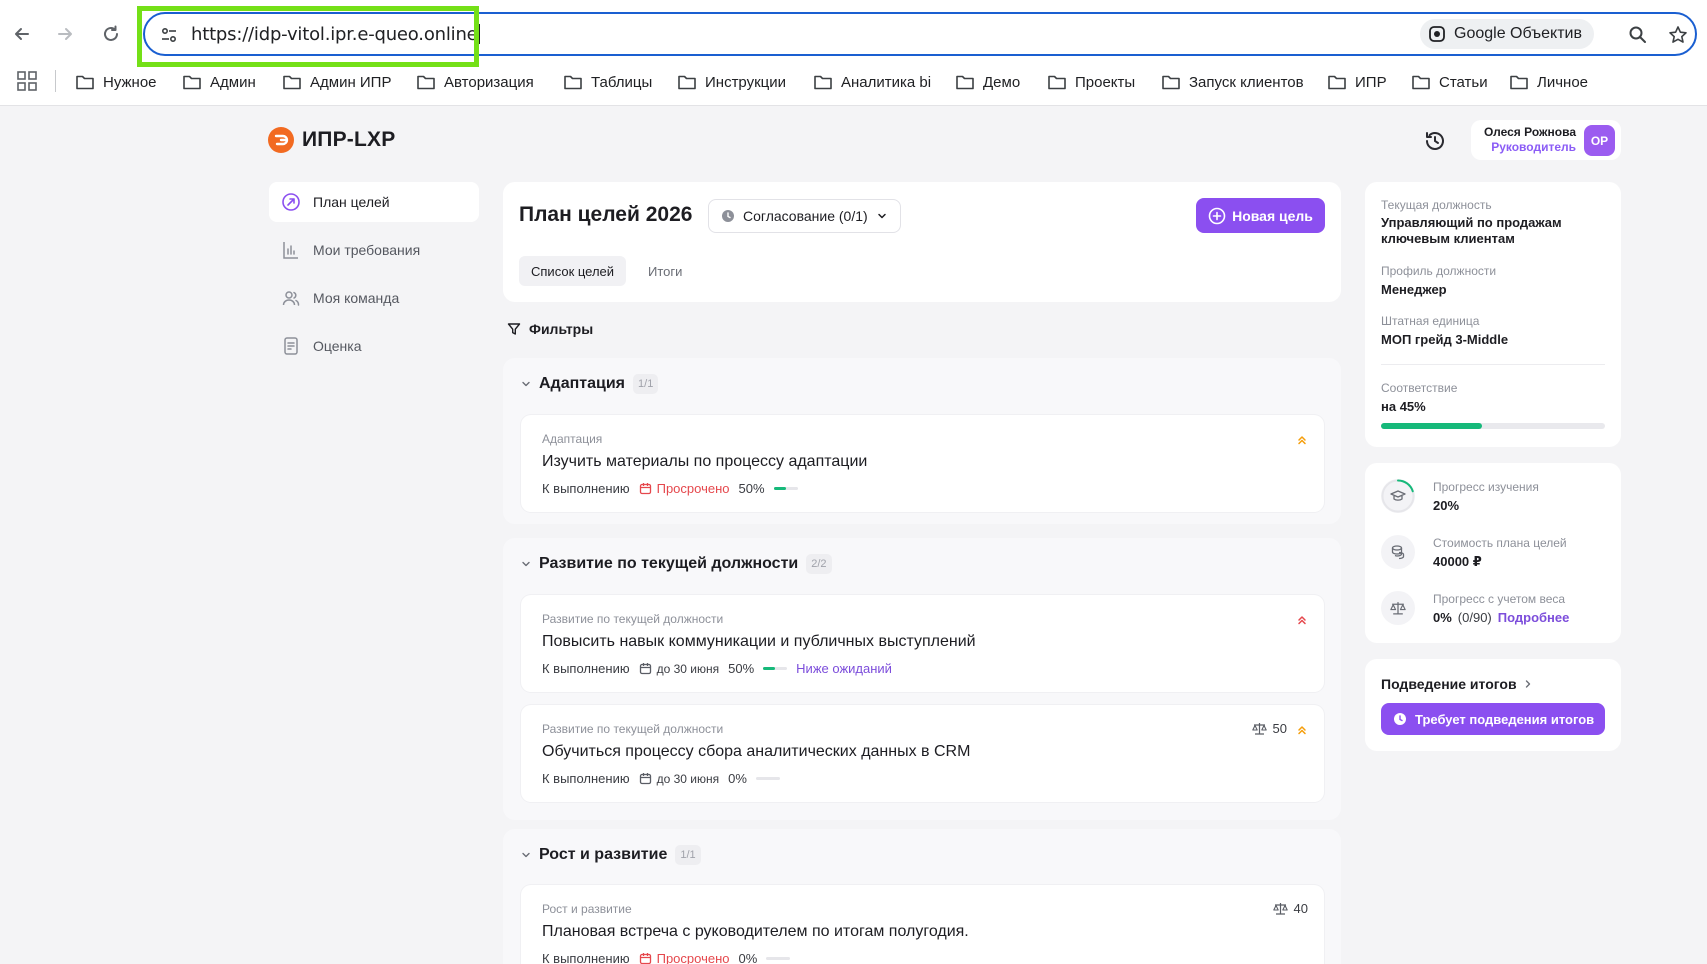 This screenshot has height=964, width=1707. I want to click on bookmark-label: ИПР, so click(1371, 82).